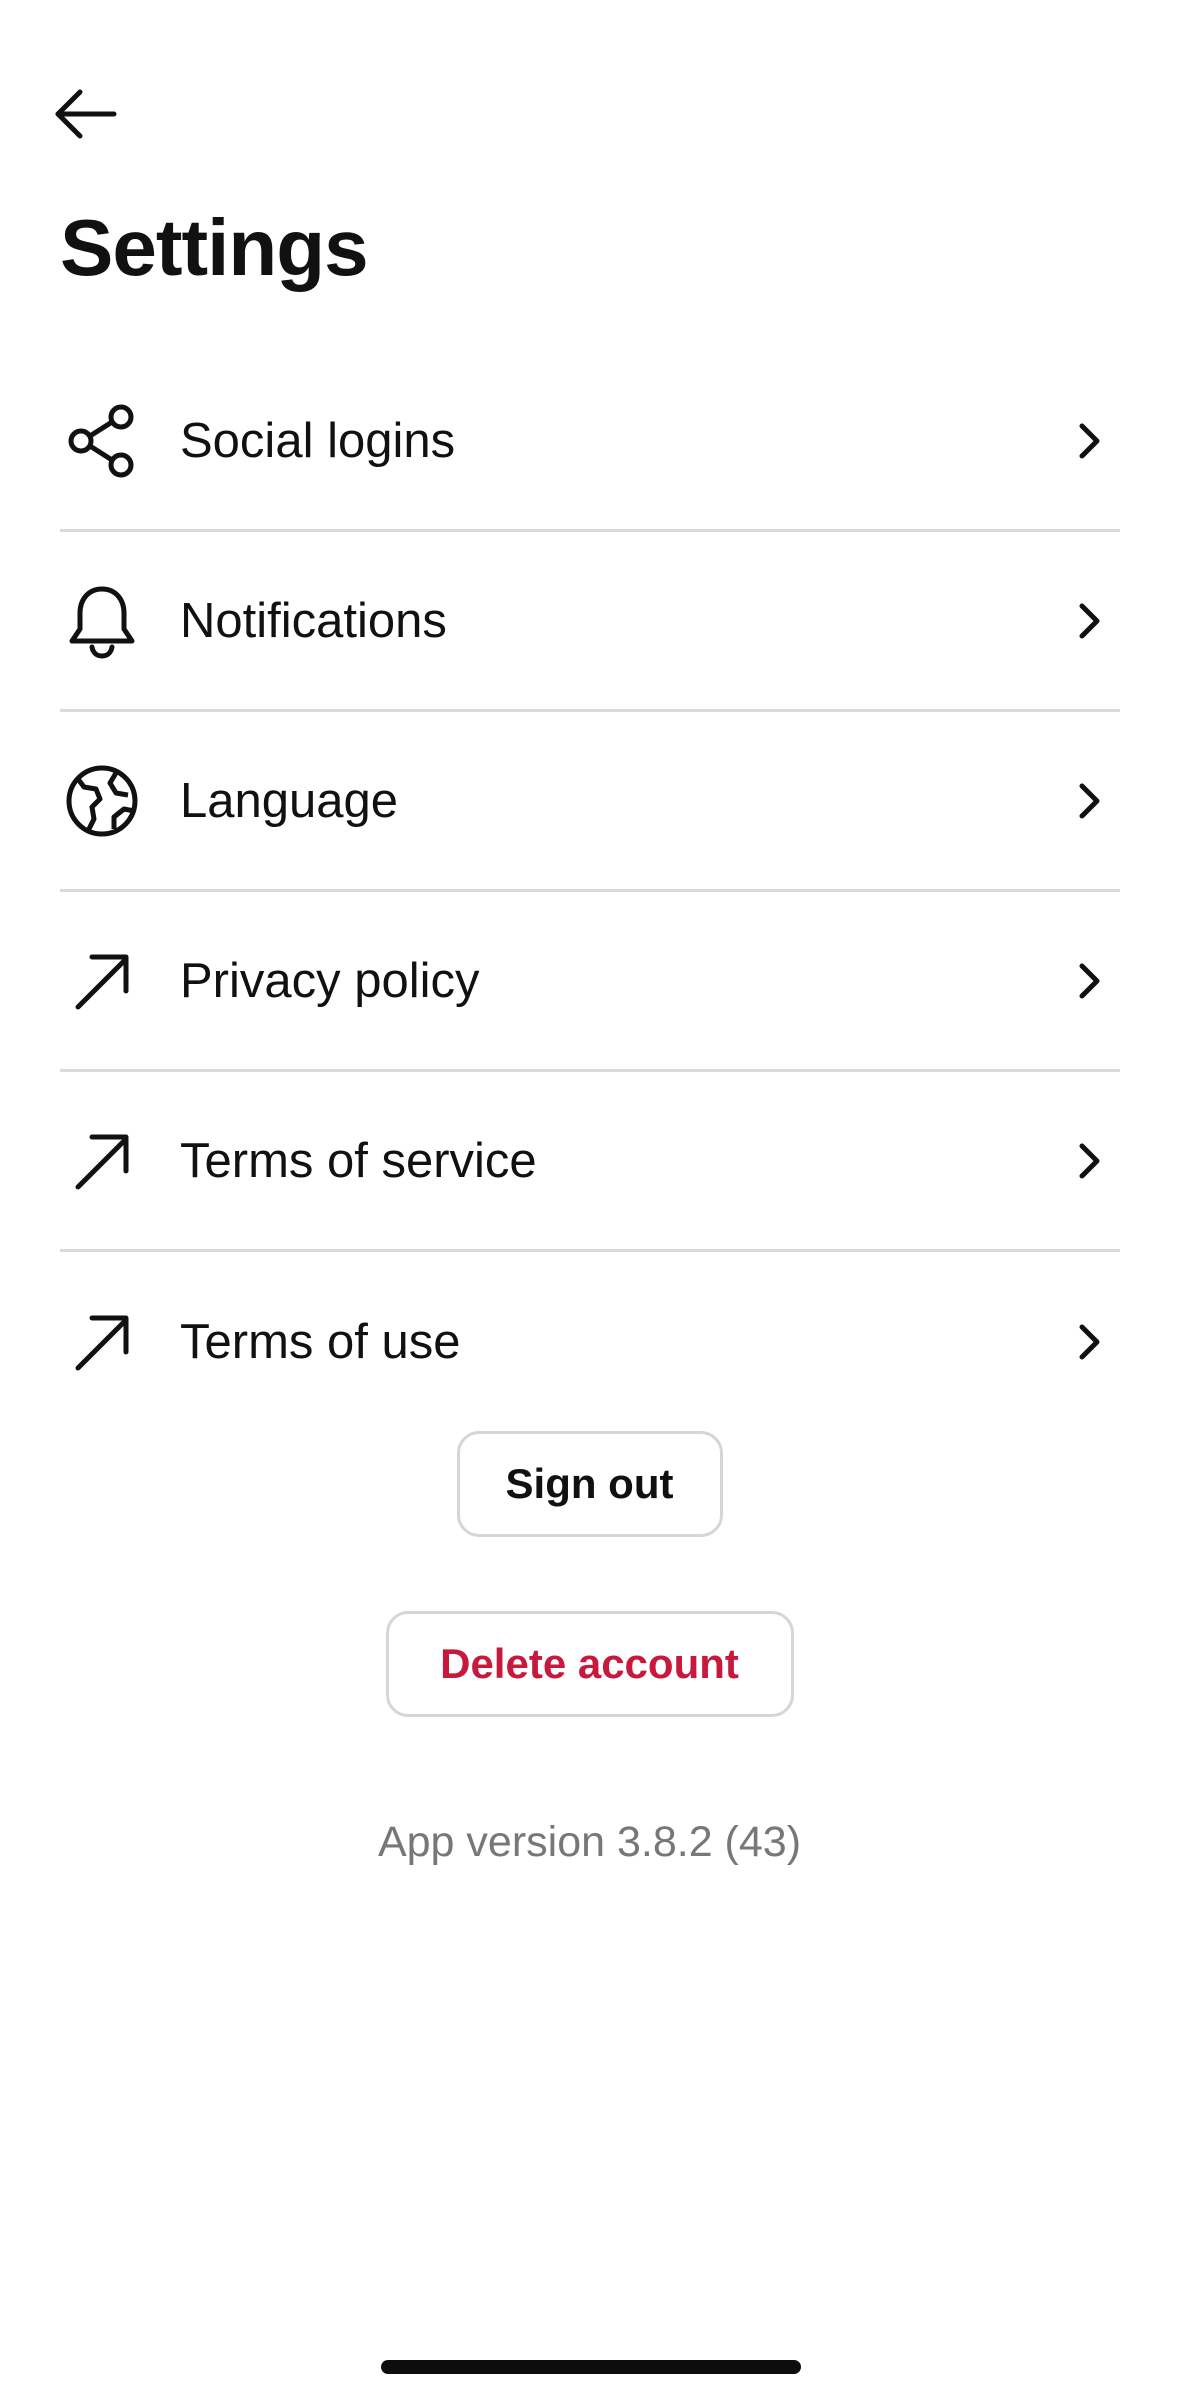 The image size is (1179, 2396). Describe the element at coordinates (102, 441) in the screenshot. I see `share-icon` at that location.